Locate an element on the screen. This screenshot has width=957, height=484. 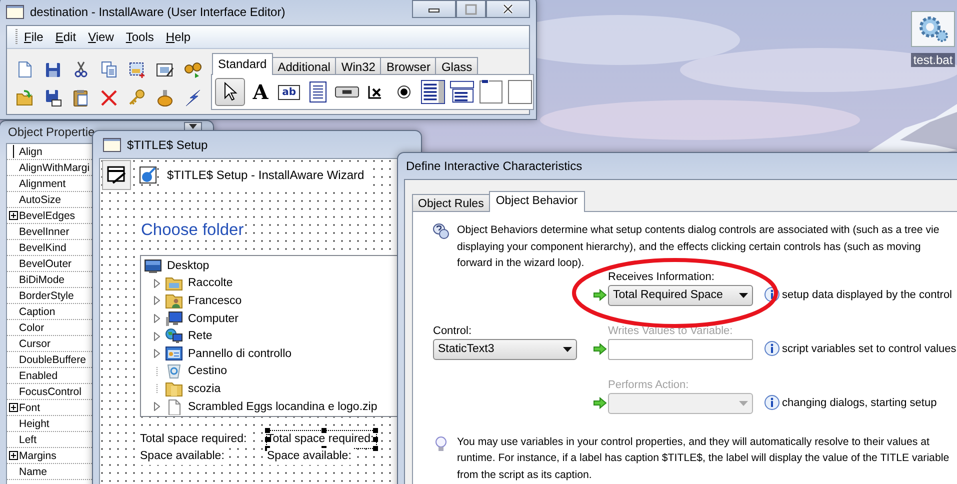
property-name: BevelInner is located at coordinates (44, 232).